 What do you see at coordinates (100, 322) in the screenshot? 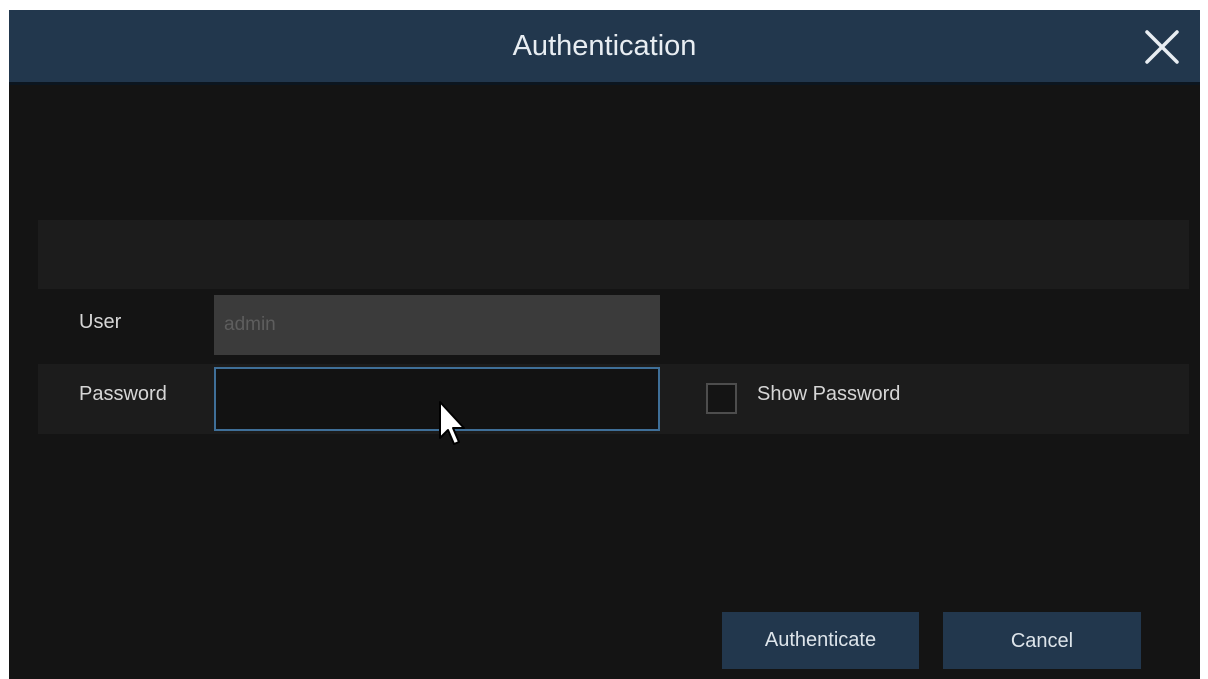
I see `user-label: User` at bounding box center [100, 322].